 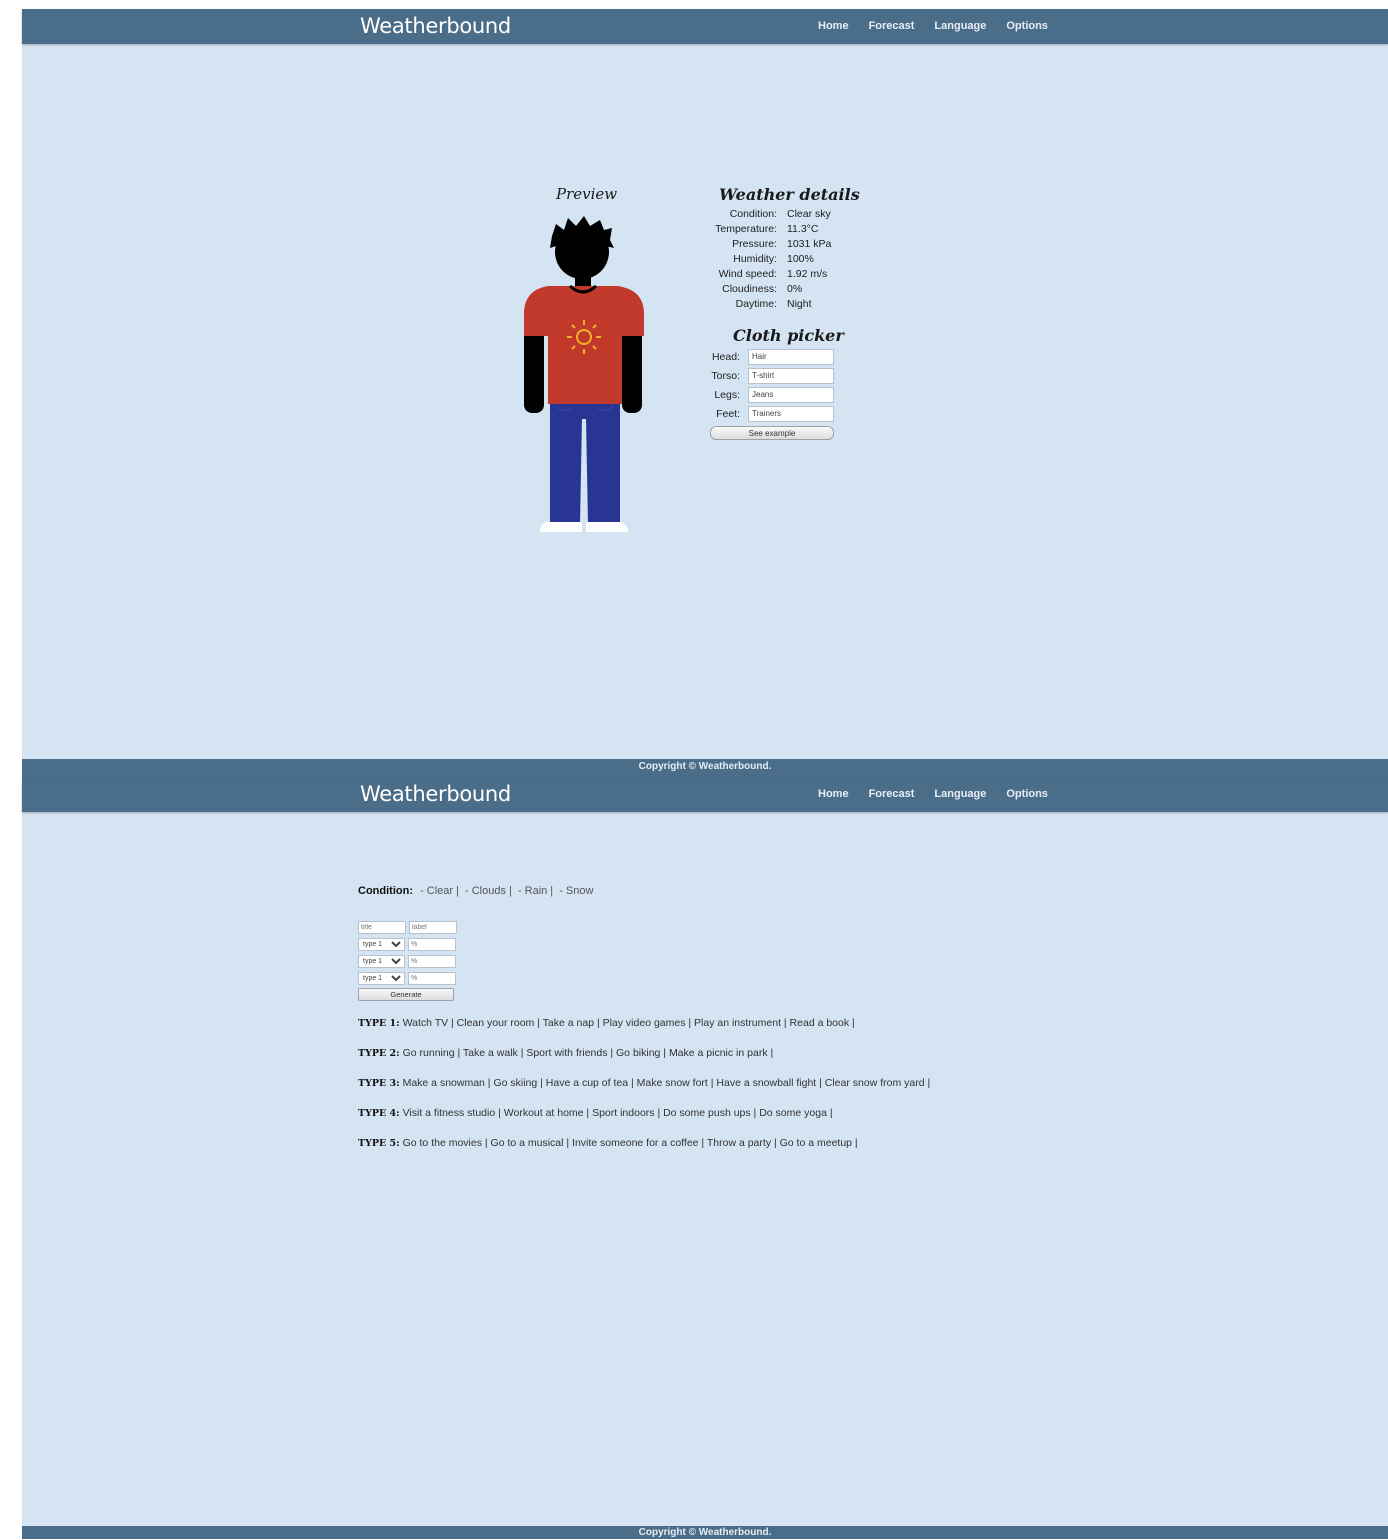 I want to click on avatar-figure, so click(x=584, y=374).